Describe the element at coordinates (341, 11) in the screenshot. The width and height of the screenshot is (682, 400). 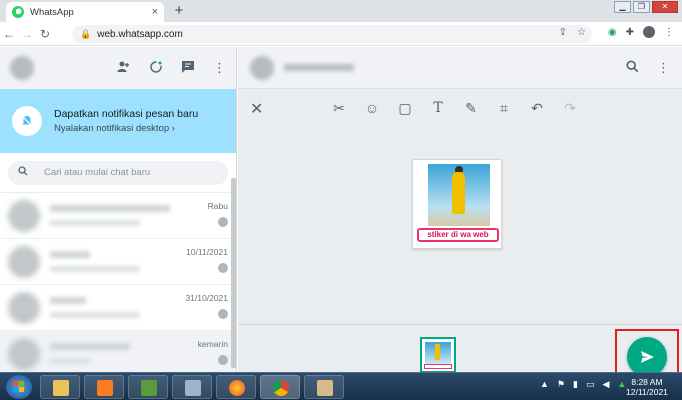
I see `browser-tabbar: WhatsApp × + ▁ ❐ ✕` at that location.